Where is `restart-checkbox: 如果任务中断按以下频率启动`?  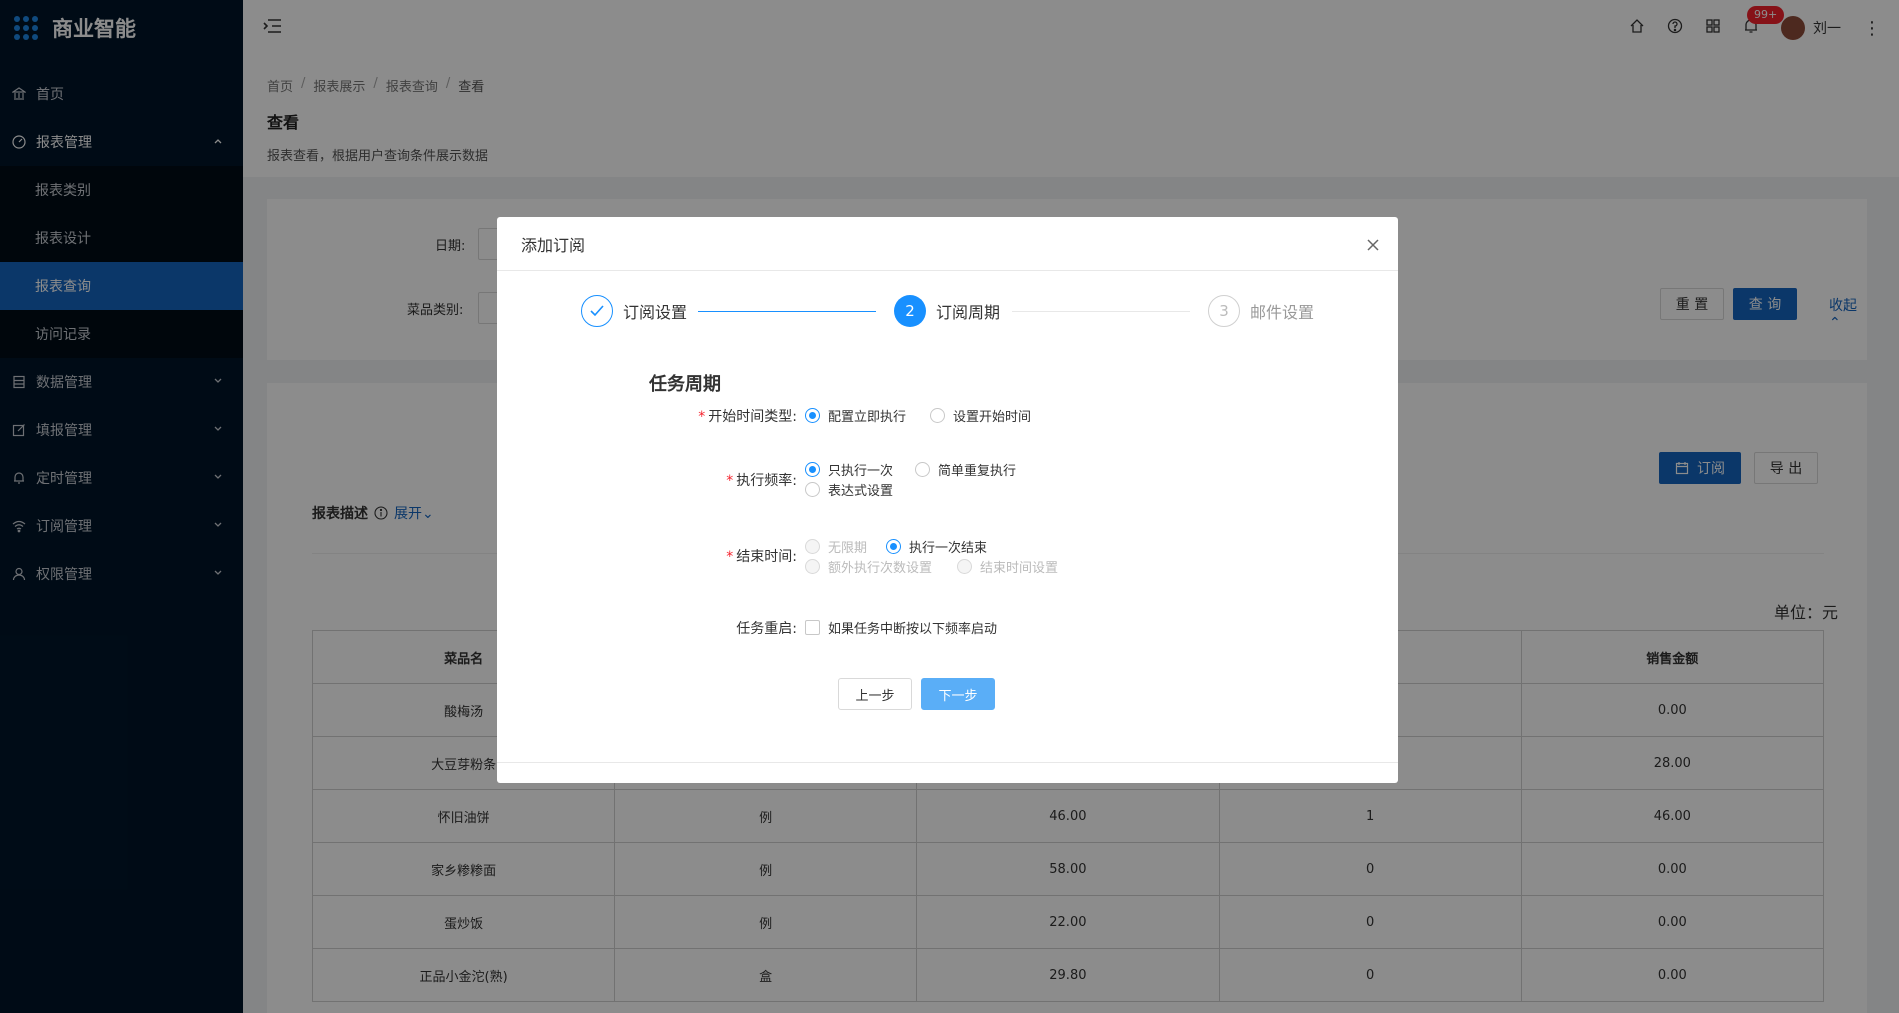 restart-checkbox: 如果任务中断按以下频率启动 is located at coordinates (901, 627).